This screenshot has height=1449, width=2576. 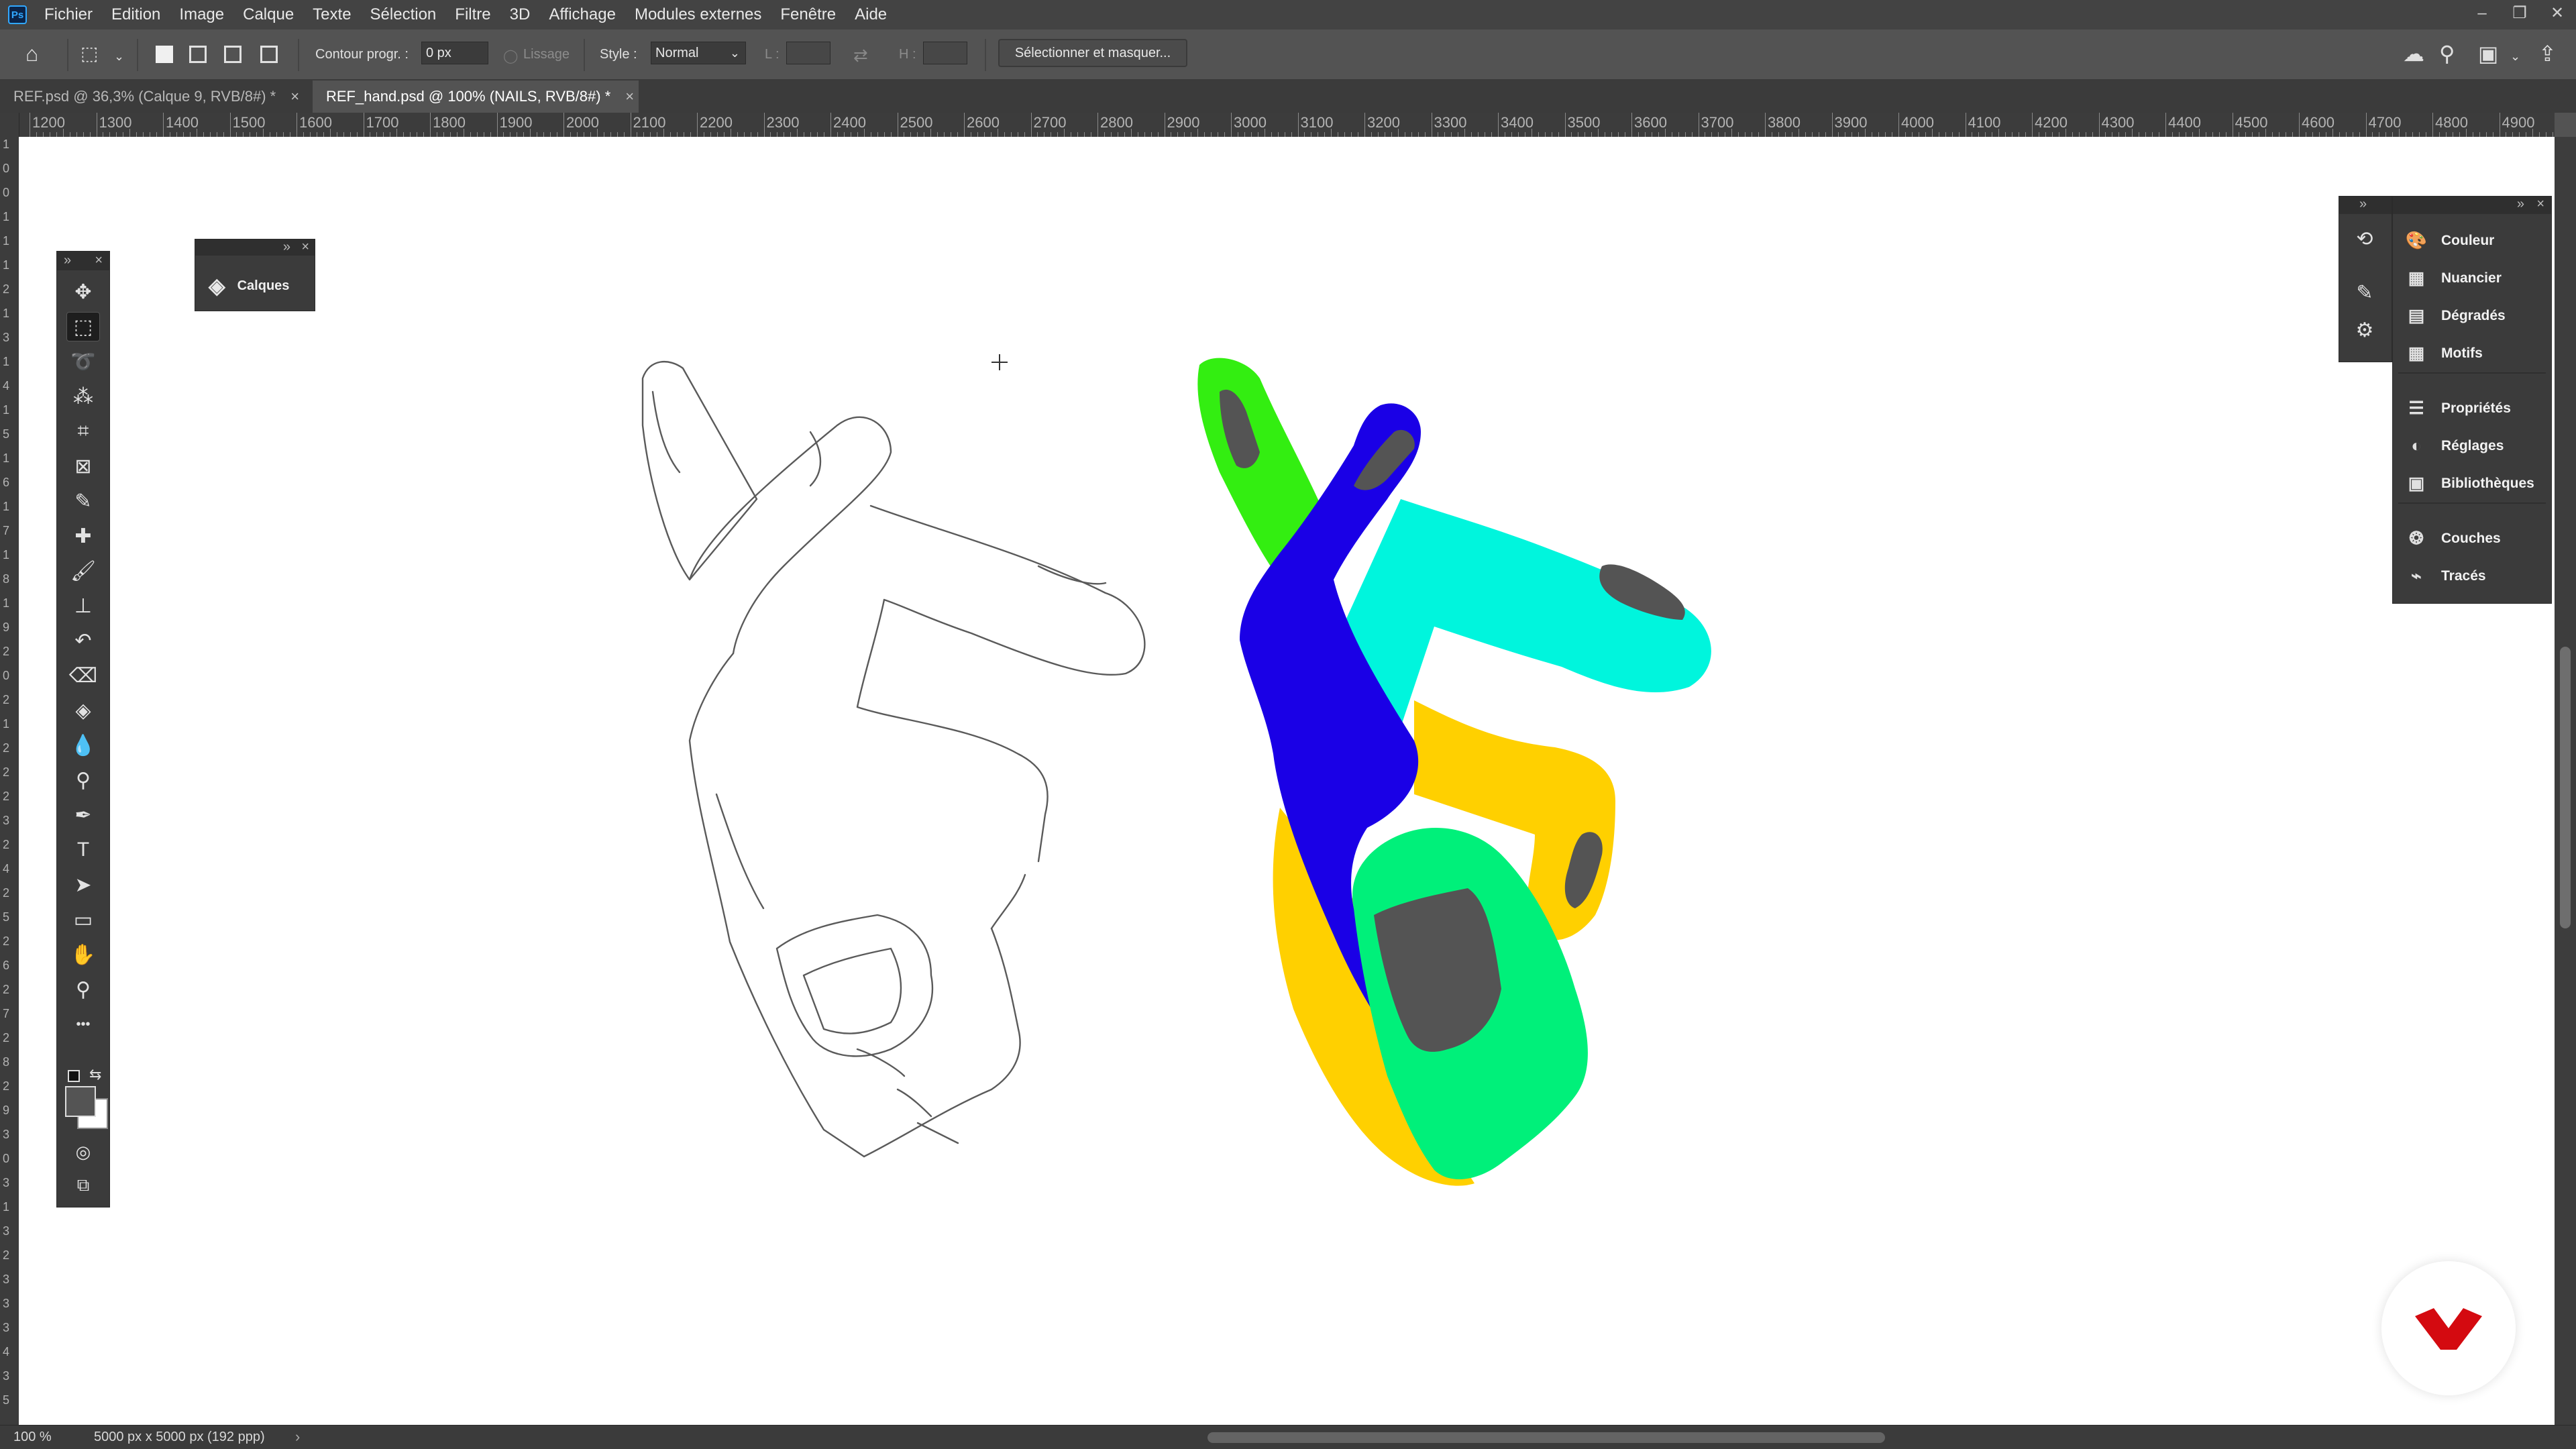 I want to click on menu-item: Sélection, so click(x=403, y=14).